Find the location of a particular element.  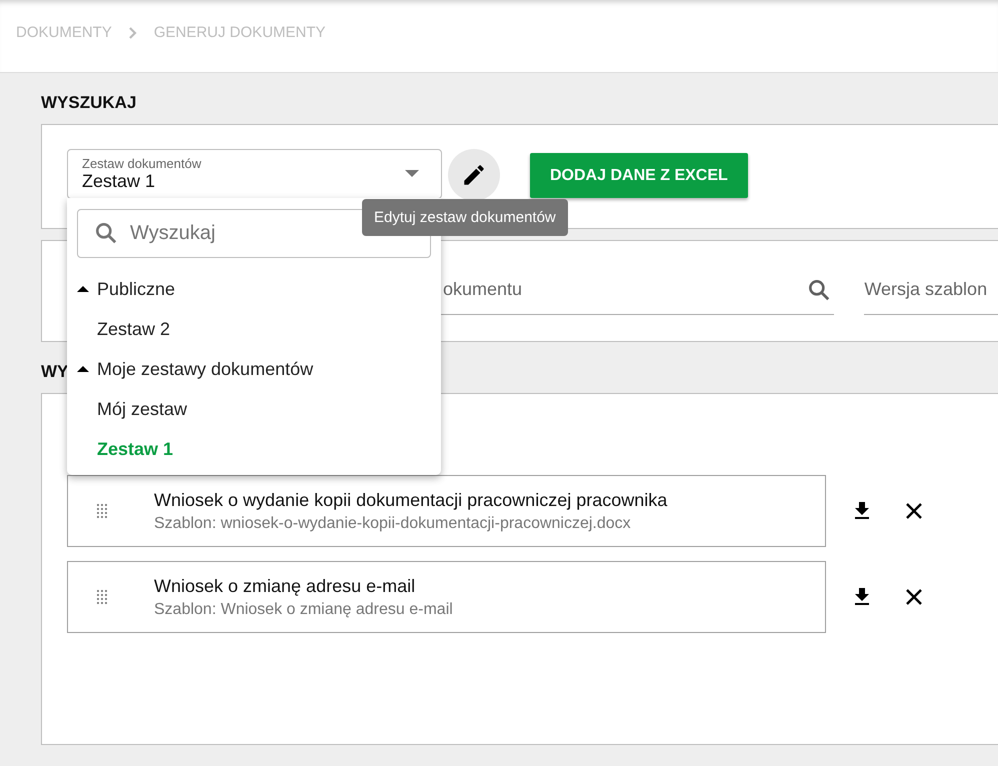

section-heading: WY is located at coordinates (54, 372).